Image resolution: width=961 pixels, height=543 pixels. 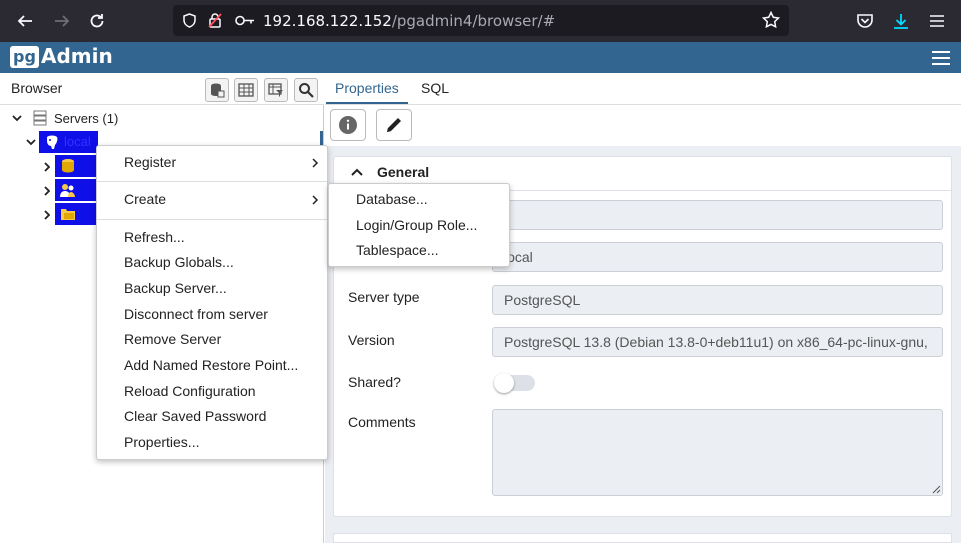 I want to click on server-type-field: PostgreSQL, so click(x=717, y=300).